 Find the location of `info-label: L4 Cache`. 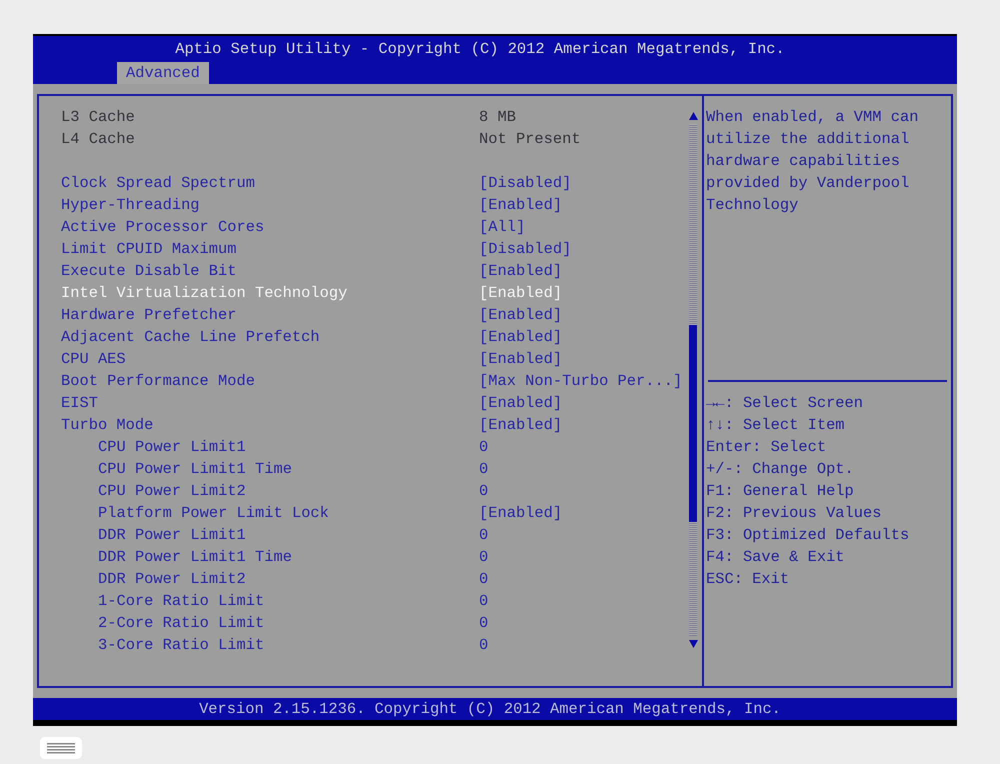

info-label: L4 Cache is located at coordinates (98, 139).